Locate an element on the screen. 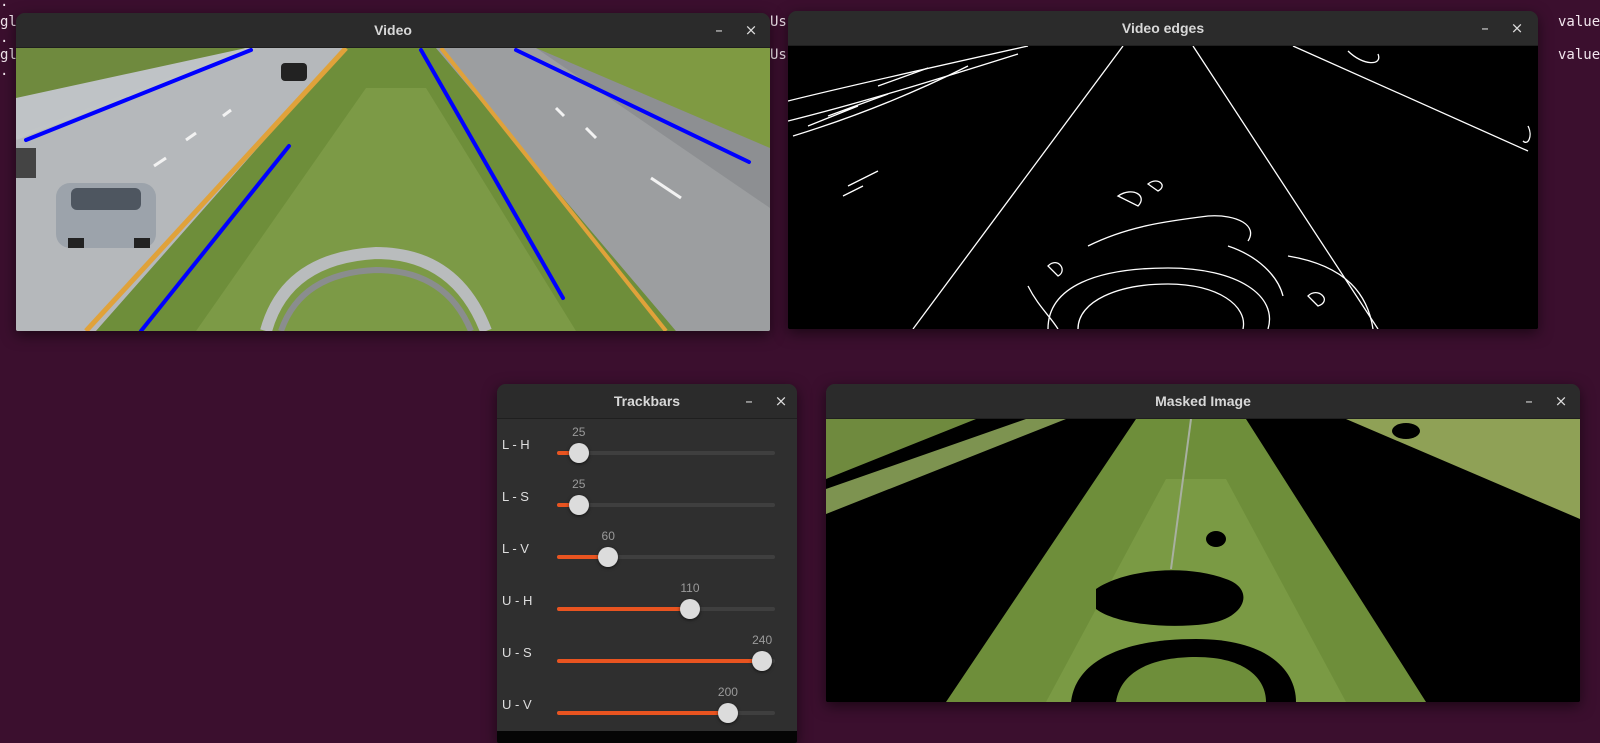 The width and height of the screenshot is (1600, 743). trackbars-titlebar: Trackbars – × is located at coordinates (647, 401).